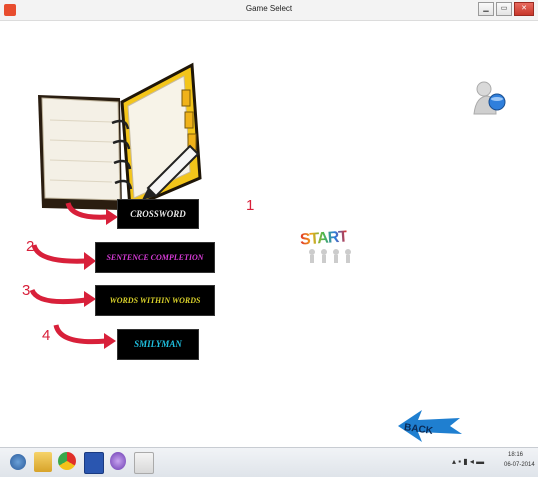 This screenshot has width=538, height=477. I want to click on smilyman-label: SMILYMAN, so click(158, 344).